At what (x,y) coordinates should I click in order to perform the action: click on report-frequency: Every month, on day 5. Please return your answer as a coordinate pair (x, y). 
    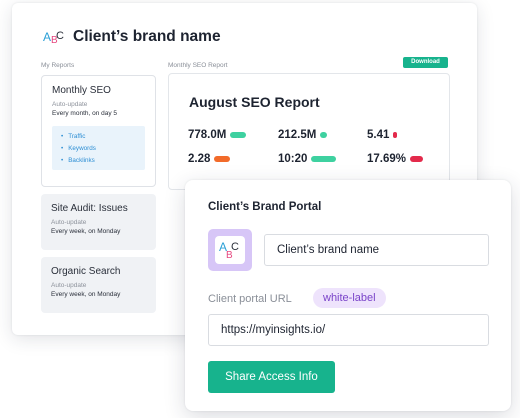
    Looking at the image, I should click on (85, 113).